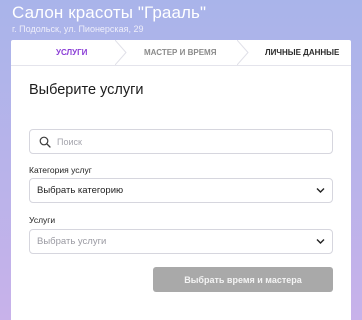  Describe the element at coordinates (243, 279) in the screenshot. I see `choose-time-and-master-button: Выбрать время и мастера` at that location.